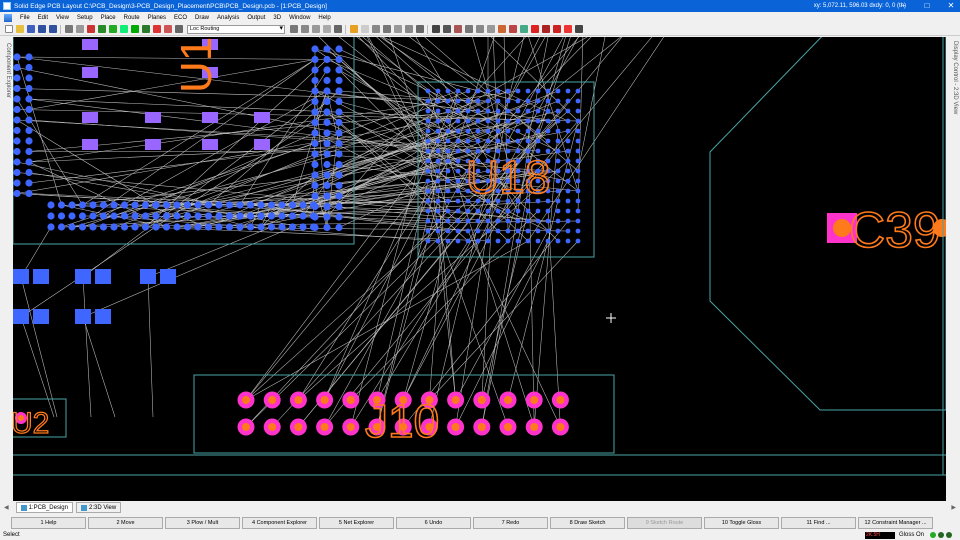 The height and width of the screenshot is (540, 960). I want to click on layers-icon, so click(156, 29).